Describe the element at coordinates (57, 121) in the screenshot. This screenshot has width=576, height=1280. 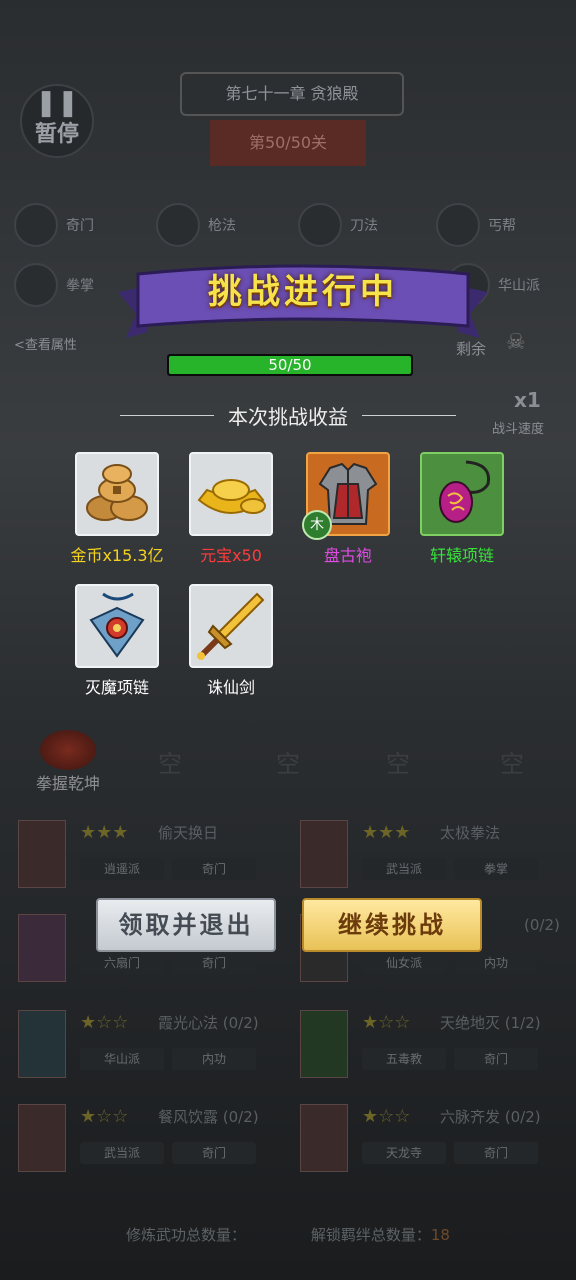
I see `pause-button: ❚❚ 暂停` at that location.